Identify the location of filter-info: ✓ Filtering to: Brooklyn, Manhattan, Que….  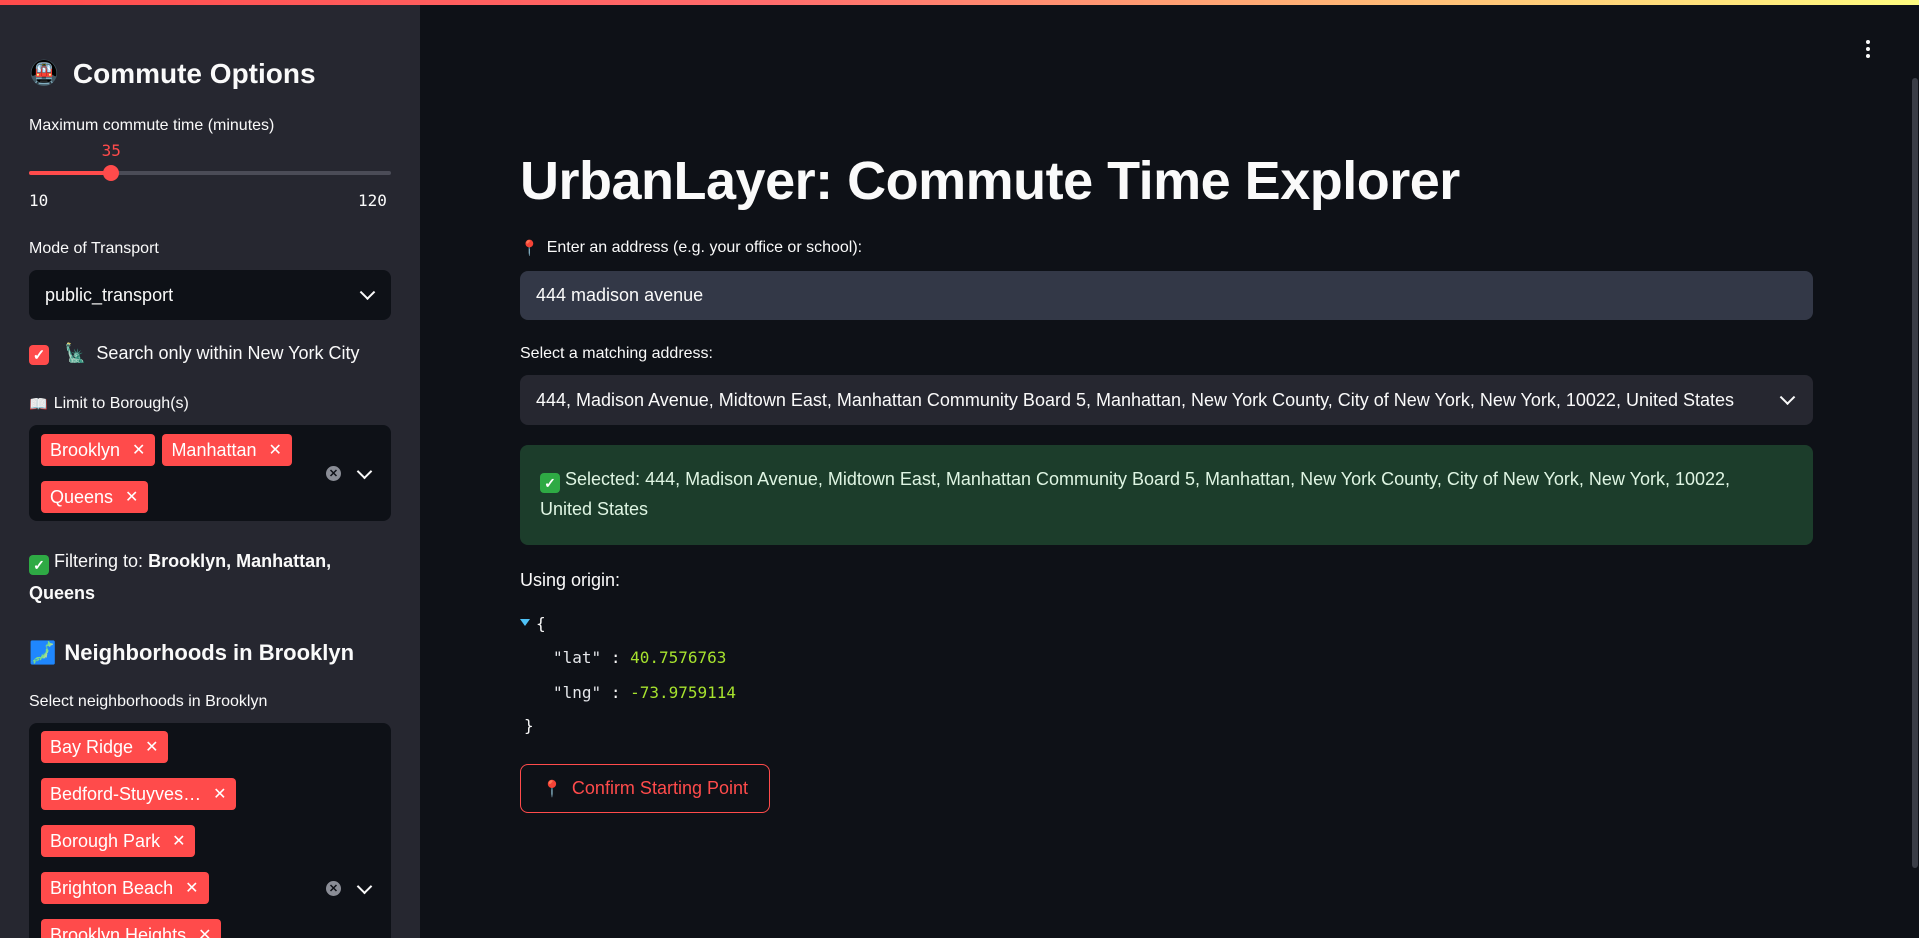
(199, 577).